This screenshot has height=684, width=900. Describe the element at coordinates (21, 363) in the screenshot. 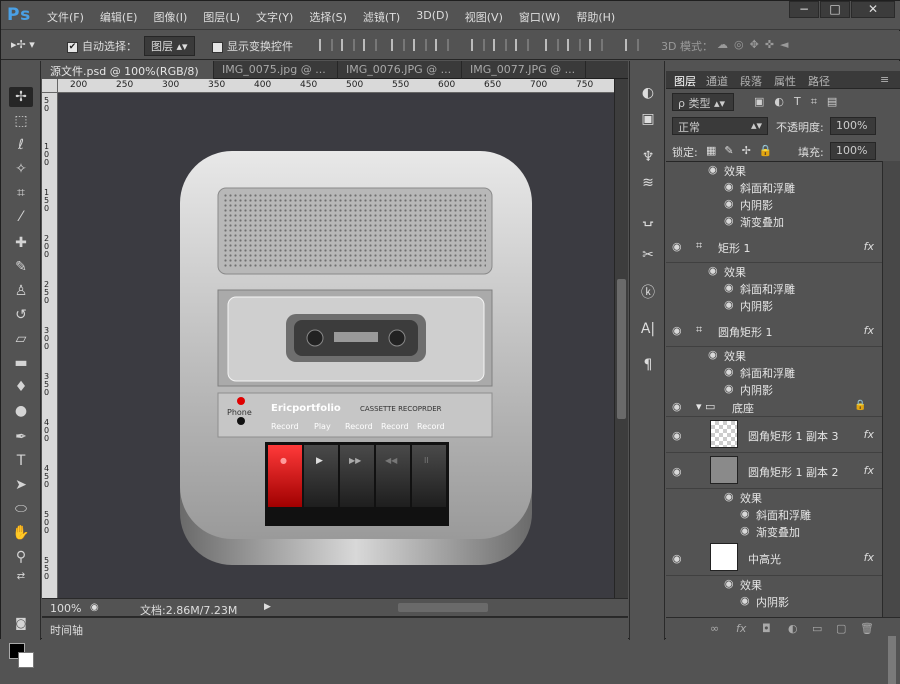

I see `gradient-tool-icon: ▬` at that location.